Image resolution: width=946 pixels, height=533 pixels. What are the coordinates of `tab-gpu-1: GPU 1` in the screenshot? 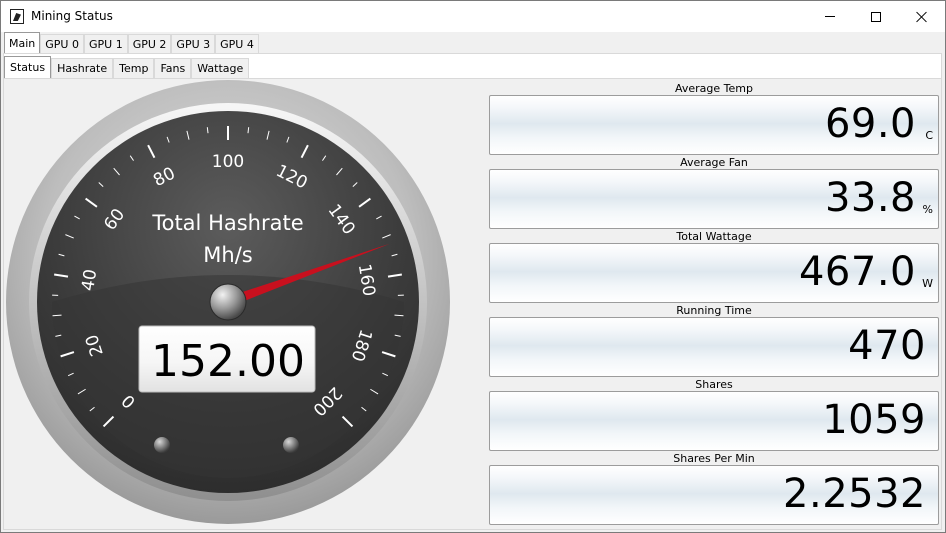 It's located at (105, 43).